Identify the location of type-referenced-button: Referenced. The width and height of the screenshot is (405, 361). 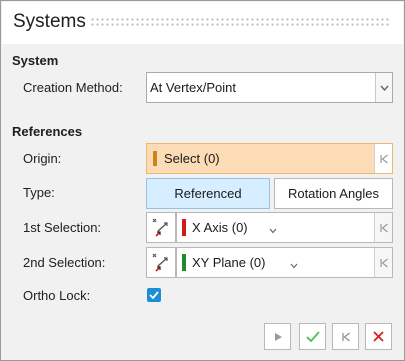
(208, 193).